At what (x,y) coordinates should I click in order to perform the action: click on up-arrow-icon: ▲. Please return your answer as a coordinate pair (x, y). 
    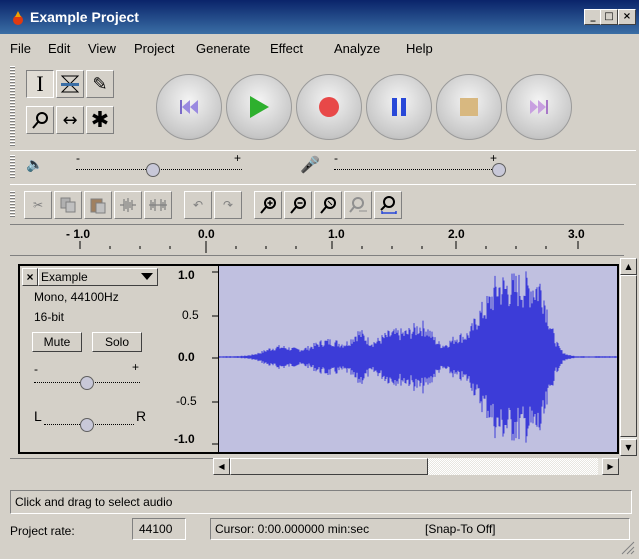
    Looking at the image, I should click on (628, 266).